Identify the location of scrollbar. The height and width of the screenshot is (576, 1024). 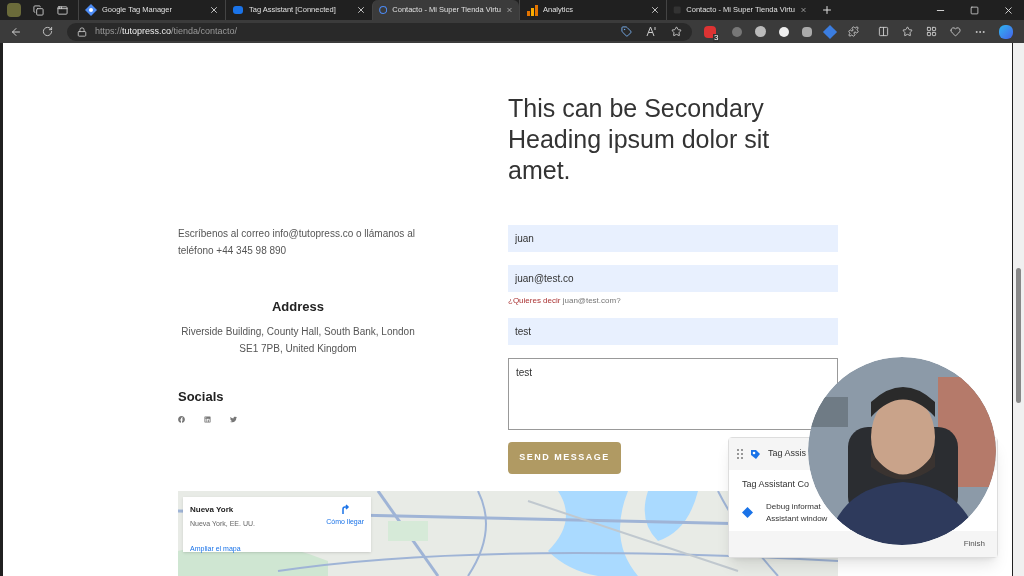
(1018, 309).